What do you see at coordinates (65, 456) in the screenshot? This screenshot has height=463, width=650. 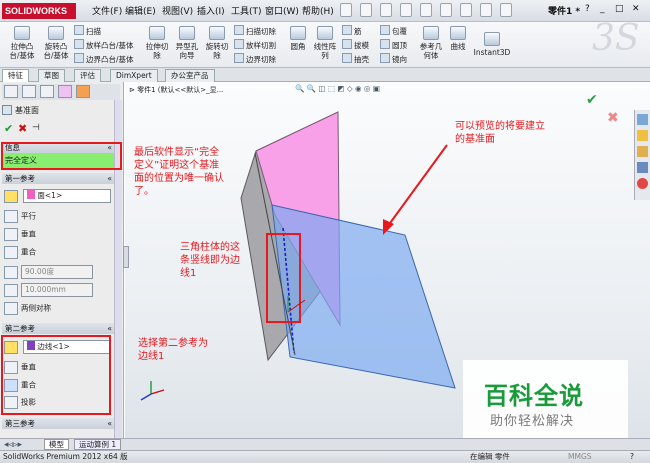 I see `status-product: SolidWorks Premium 2012 x64 版` at bounding box center [65, 456].